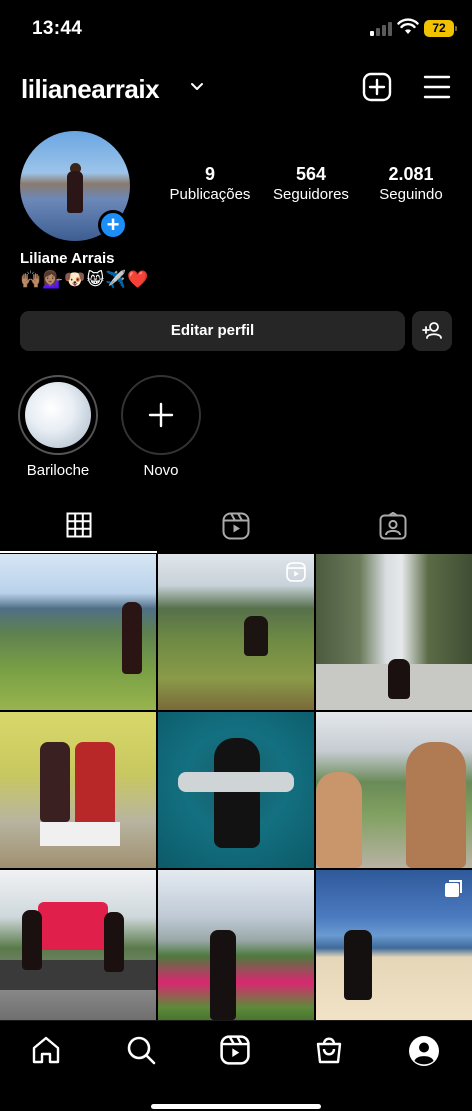  I want to click on profile-bio: 🙌🏽💁🏽‍♀️🐶😸✈️❤️, so click(85, 279).